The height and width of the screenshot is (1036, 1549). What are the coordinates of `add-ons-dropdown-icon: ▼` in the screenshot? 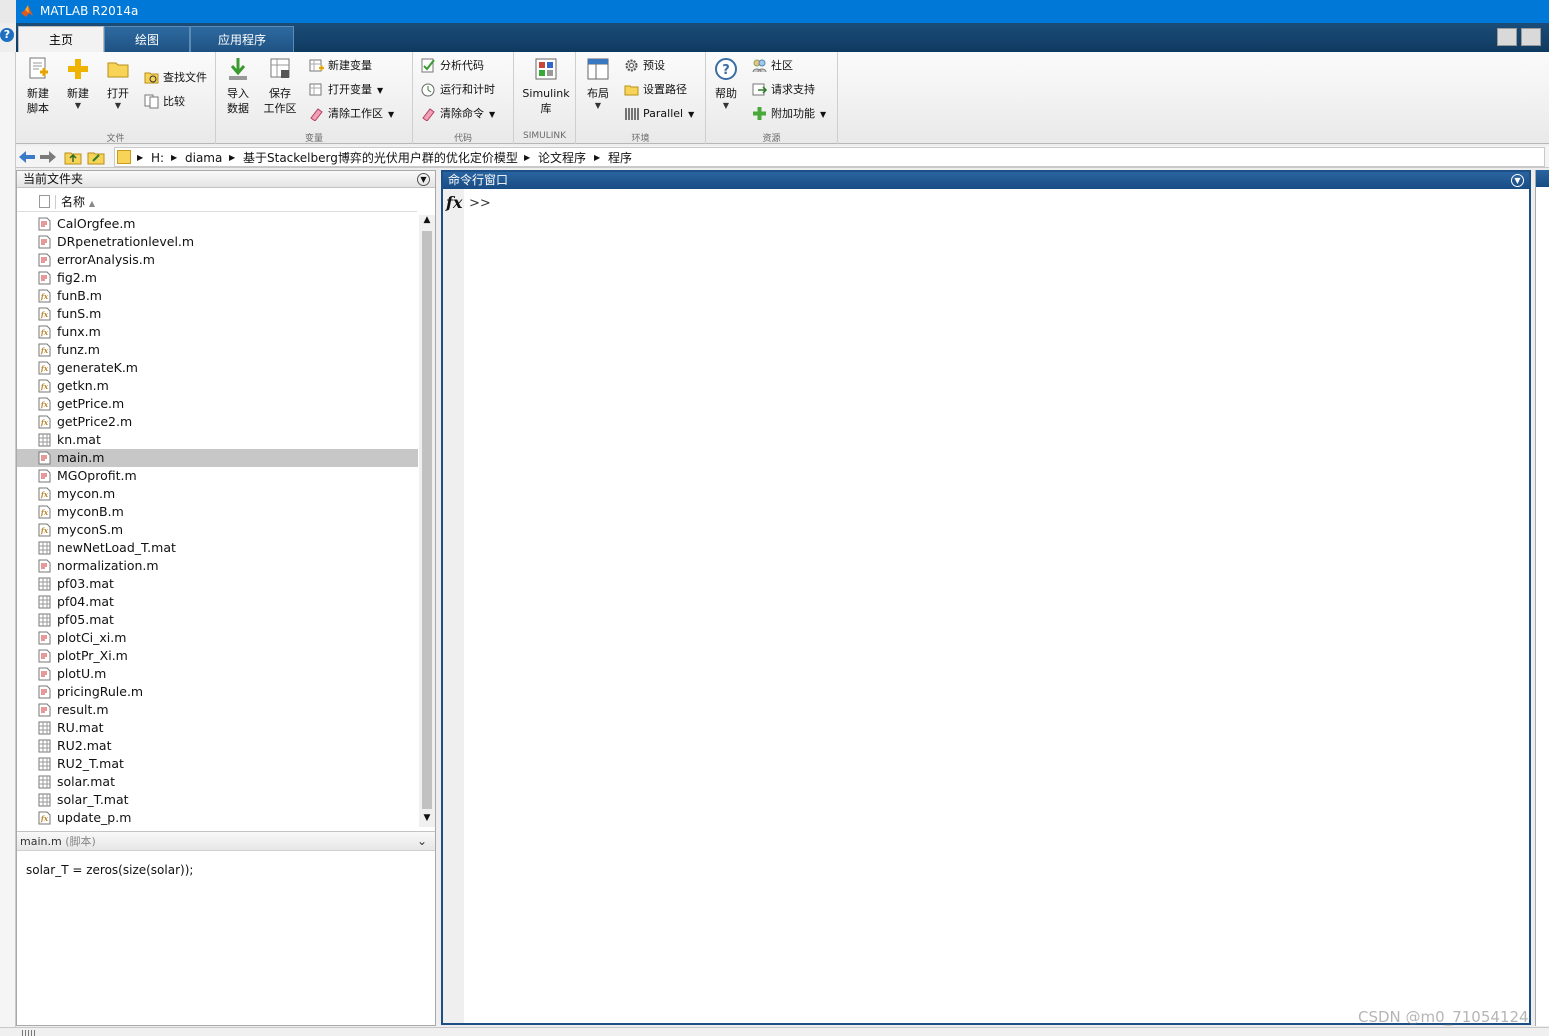 It's located at (823, 114).